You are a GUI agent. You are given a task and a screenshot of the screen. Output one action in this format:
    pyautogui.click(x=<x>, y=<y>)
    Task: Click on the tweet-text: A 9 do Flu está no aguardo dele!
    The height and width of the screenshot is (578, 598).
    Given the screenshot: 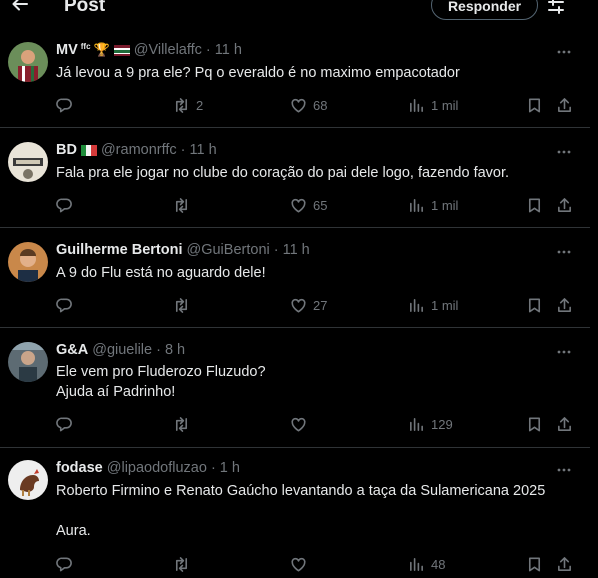 What is the action you would take?
    pyautogui.click(x=161, y=273)
    